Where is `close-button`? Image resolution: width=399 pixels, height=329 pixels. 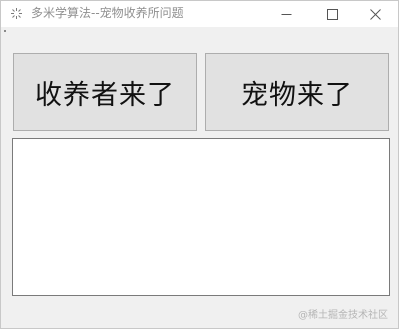 close-button is located at coordinates (375, 14).